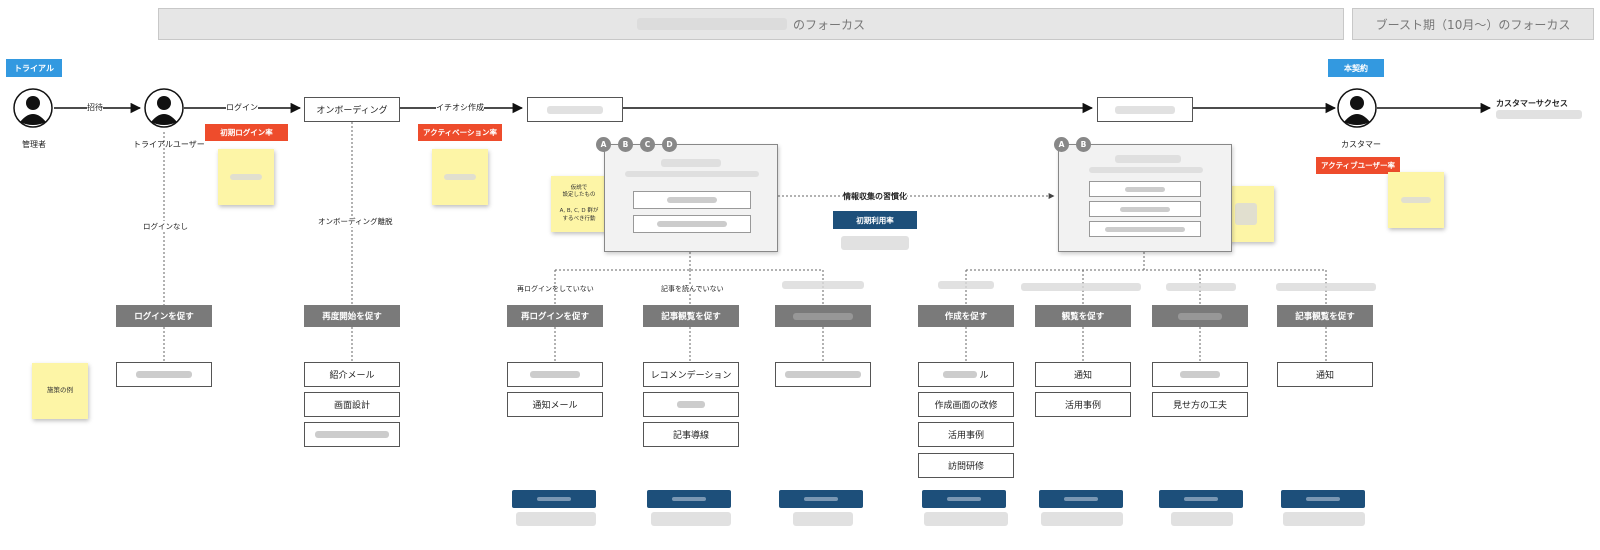 The width and height of the screenshot is (1600, 550). What do you see at coordinates (669, 144) in the screenshot?
I see `segment-circle-d-left: D` at bounding box center [669, 144].